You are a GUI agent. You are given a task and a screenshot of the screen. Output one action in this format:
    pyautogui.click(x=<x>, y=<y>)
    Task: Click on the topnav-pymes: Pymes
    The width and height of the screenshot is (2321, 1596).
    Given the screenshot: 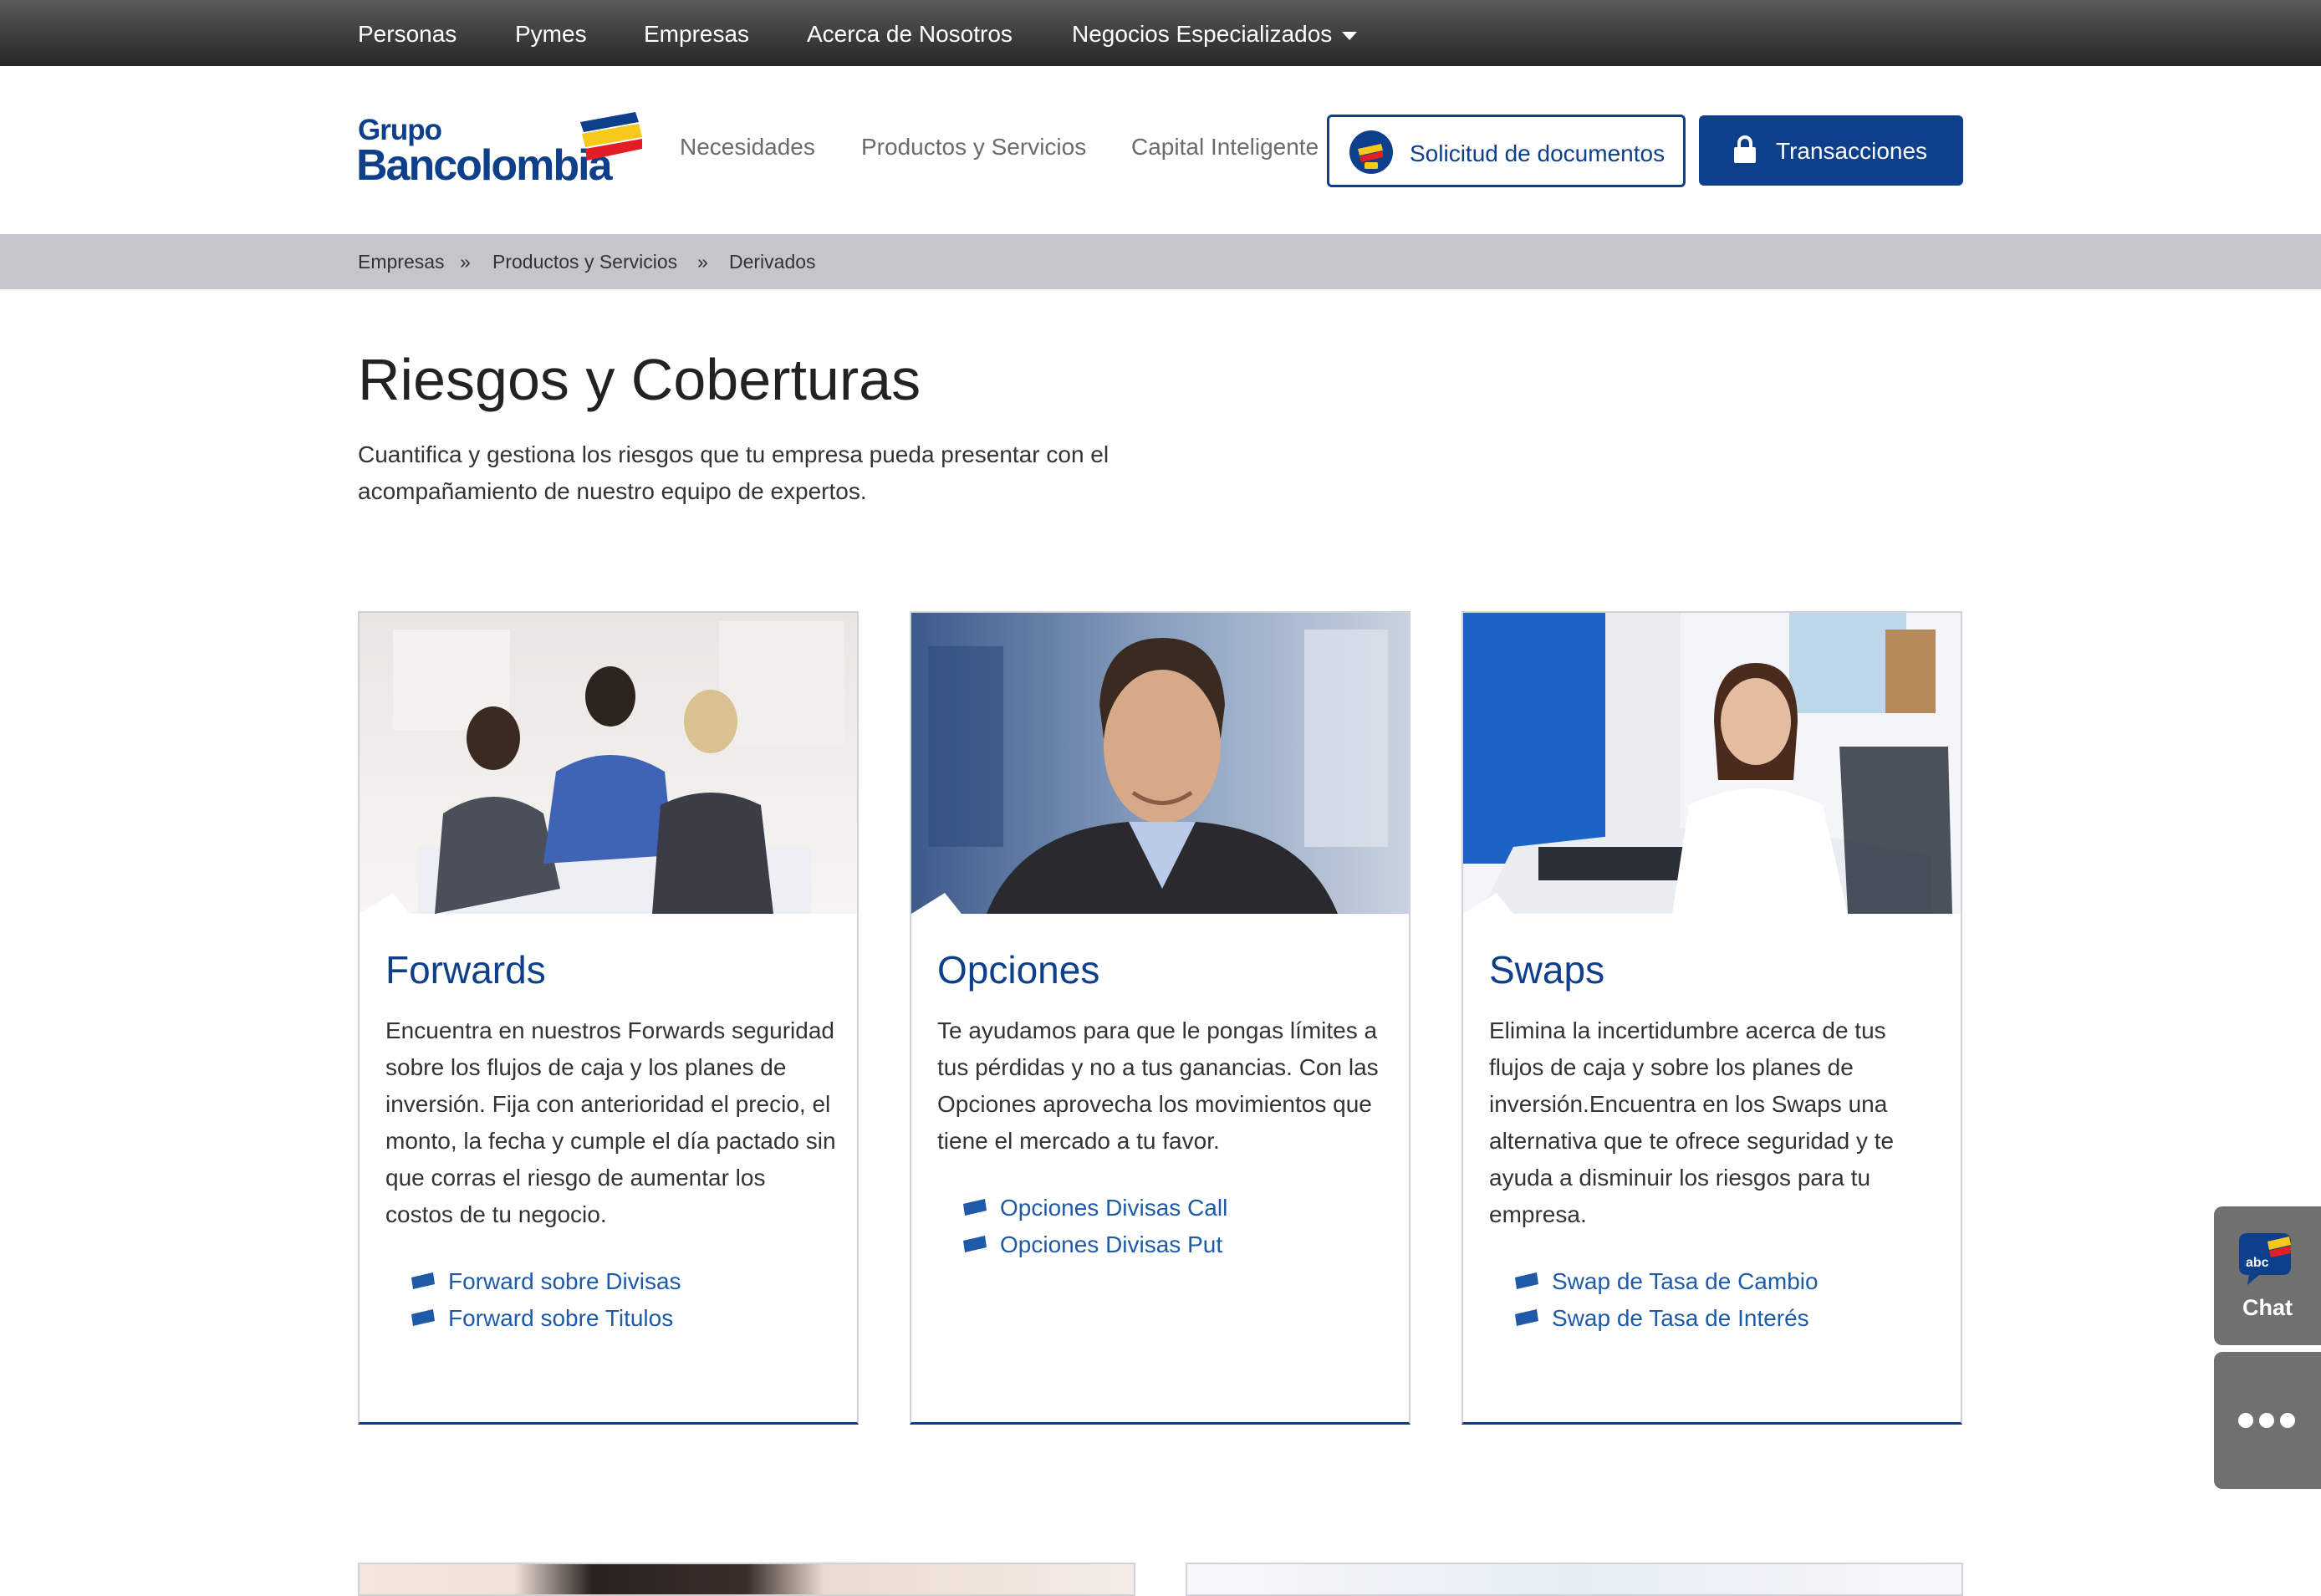 What is the action you would take?
    pyautogui.click(x=551, y=33)
    